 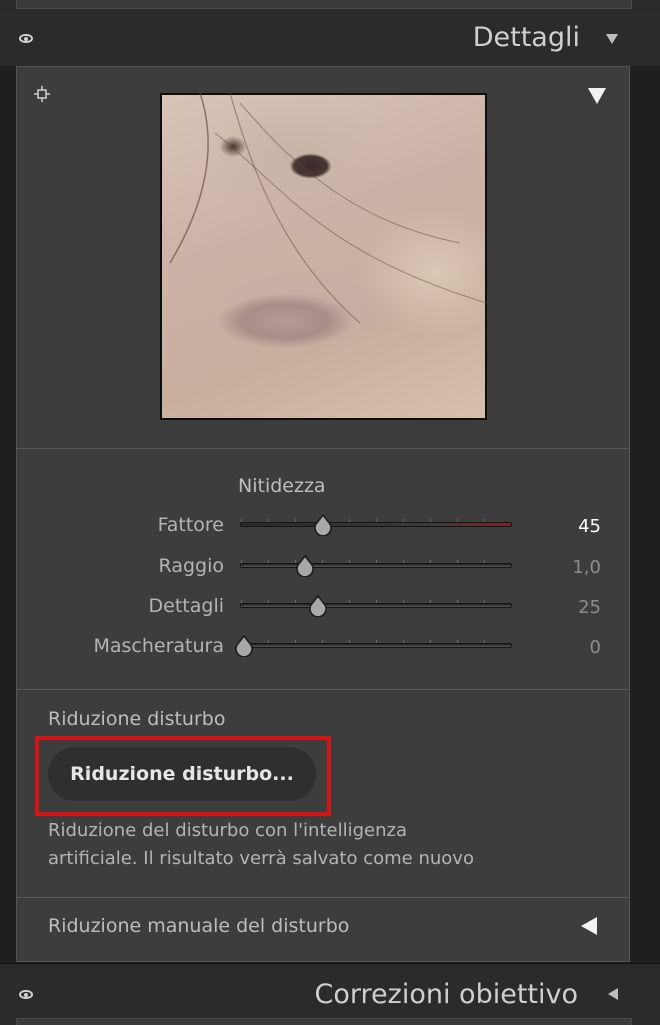 What do you see at coordinates (328, 208) in the screenshot?
I see `detail-preview-hair-overlay` at bounding box center [328, 208].